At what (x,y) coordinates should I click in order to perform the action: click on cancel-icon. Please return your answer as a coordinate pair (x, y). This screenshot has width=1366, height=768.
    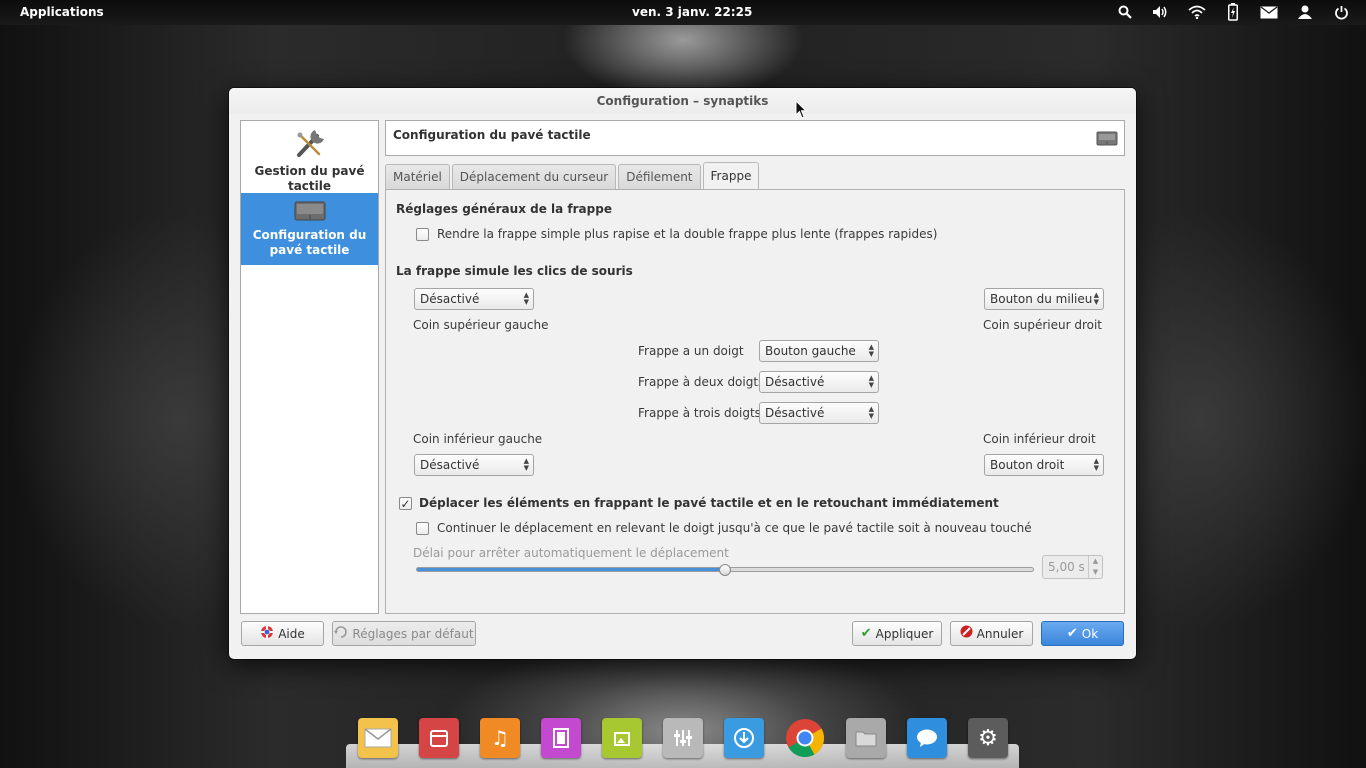
    Looking at the image, I should click on (966, 633).